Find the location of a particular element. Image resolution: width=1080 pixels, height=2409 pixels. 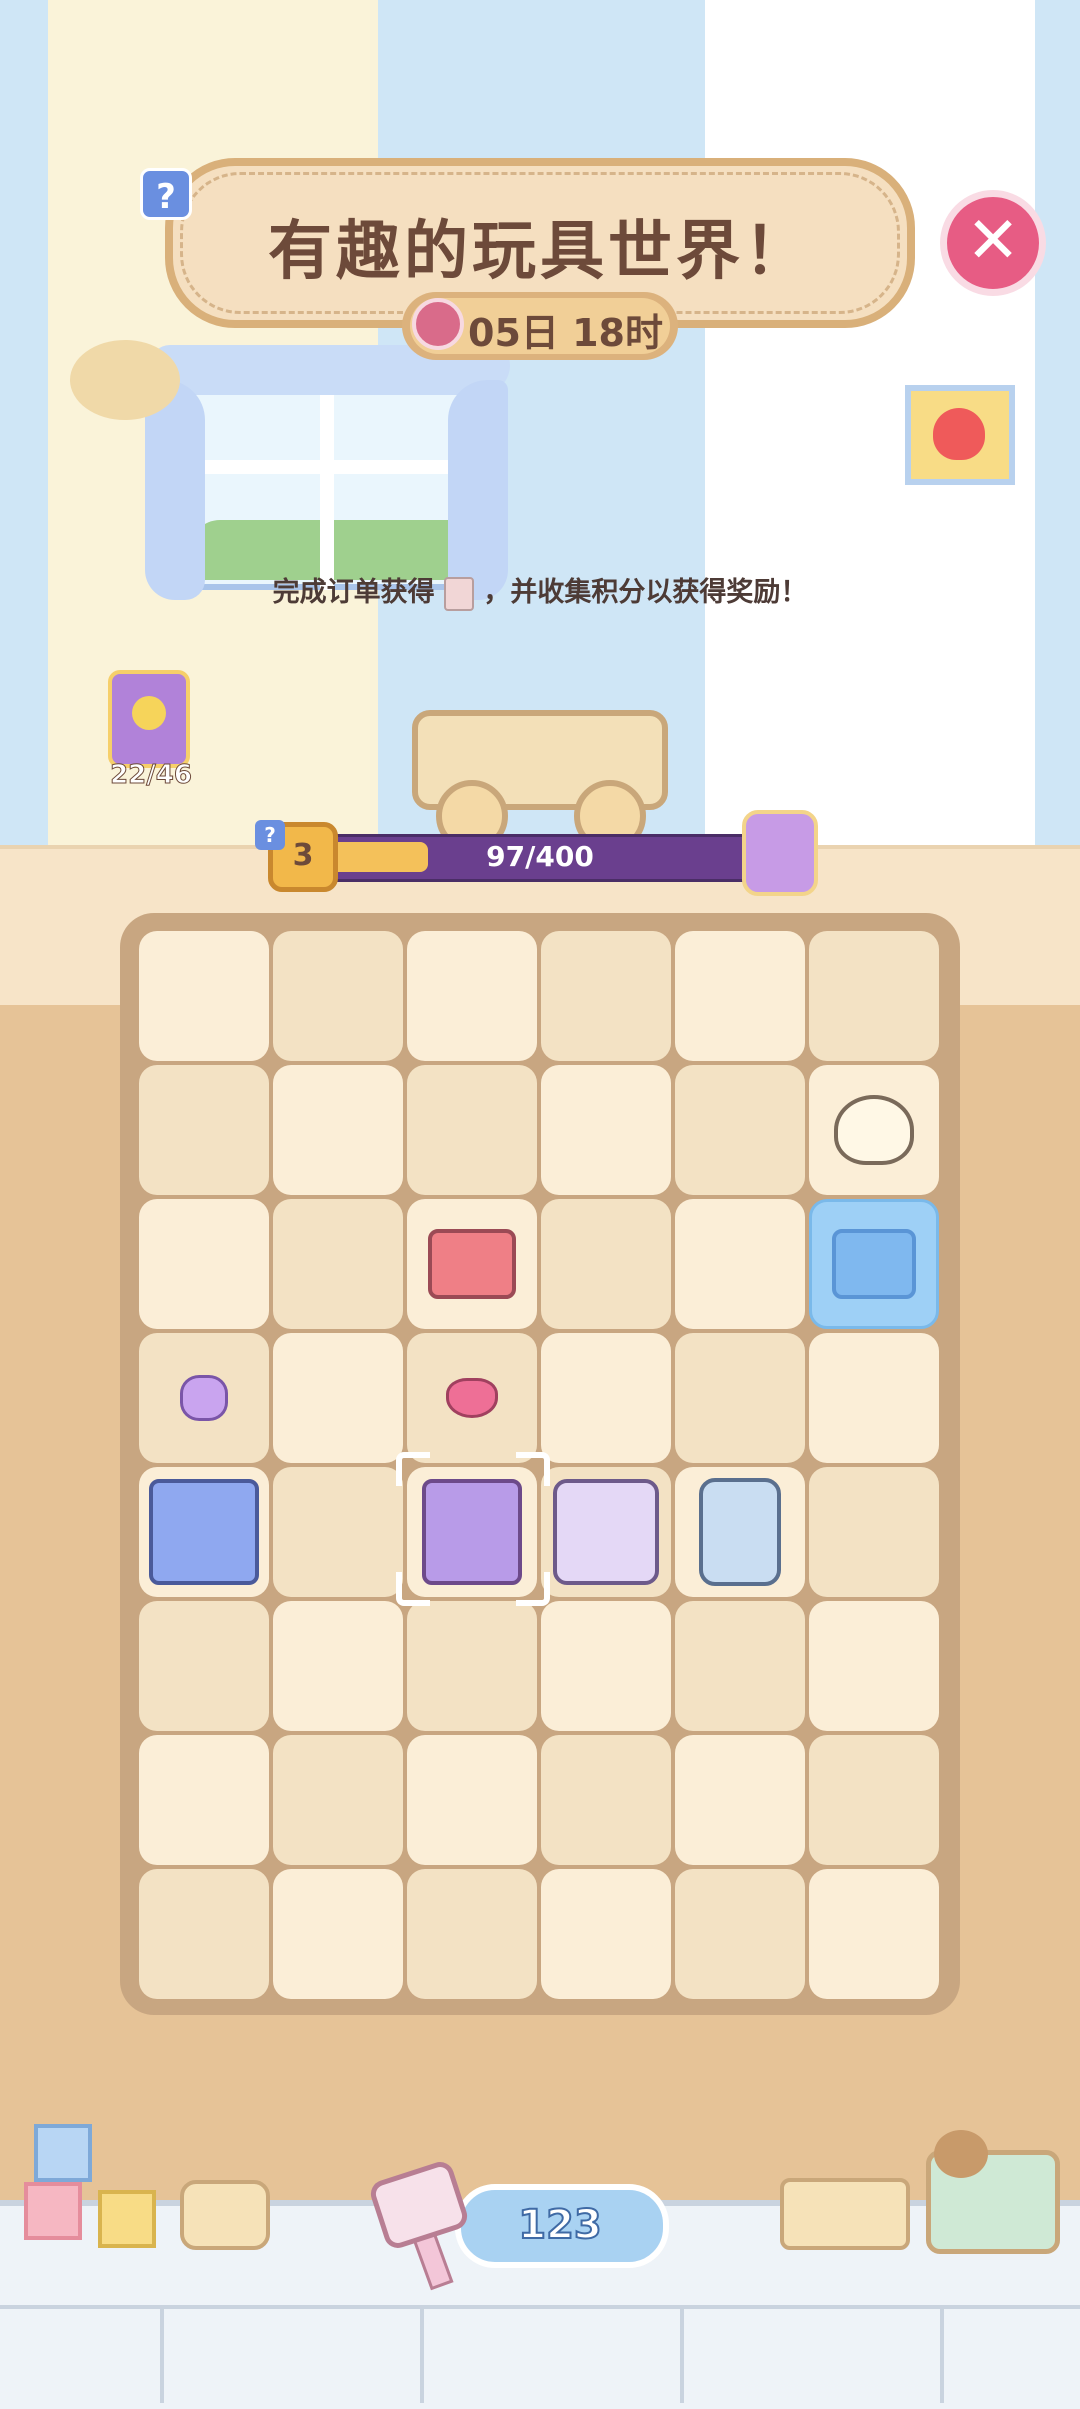

ceiling-fan-icon is located at coordinates (125, 380).